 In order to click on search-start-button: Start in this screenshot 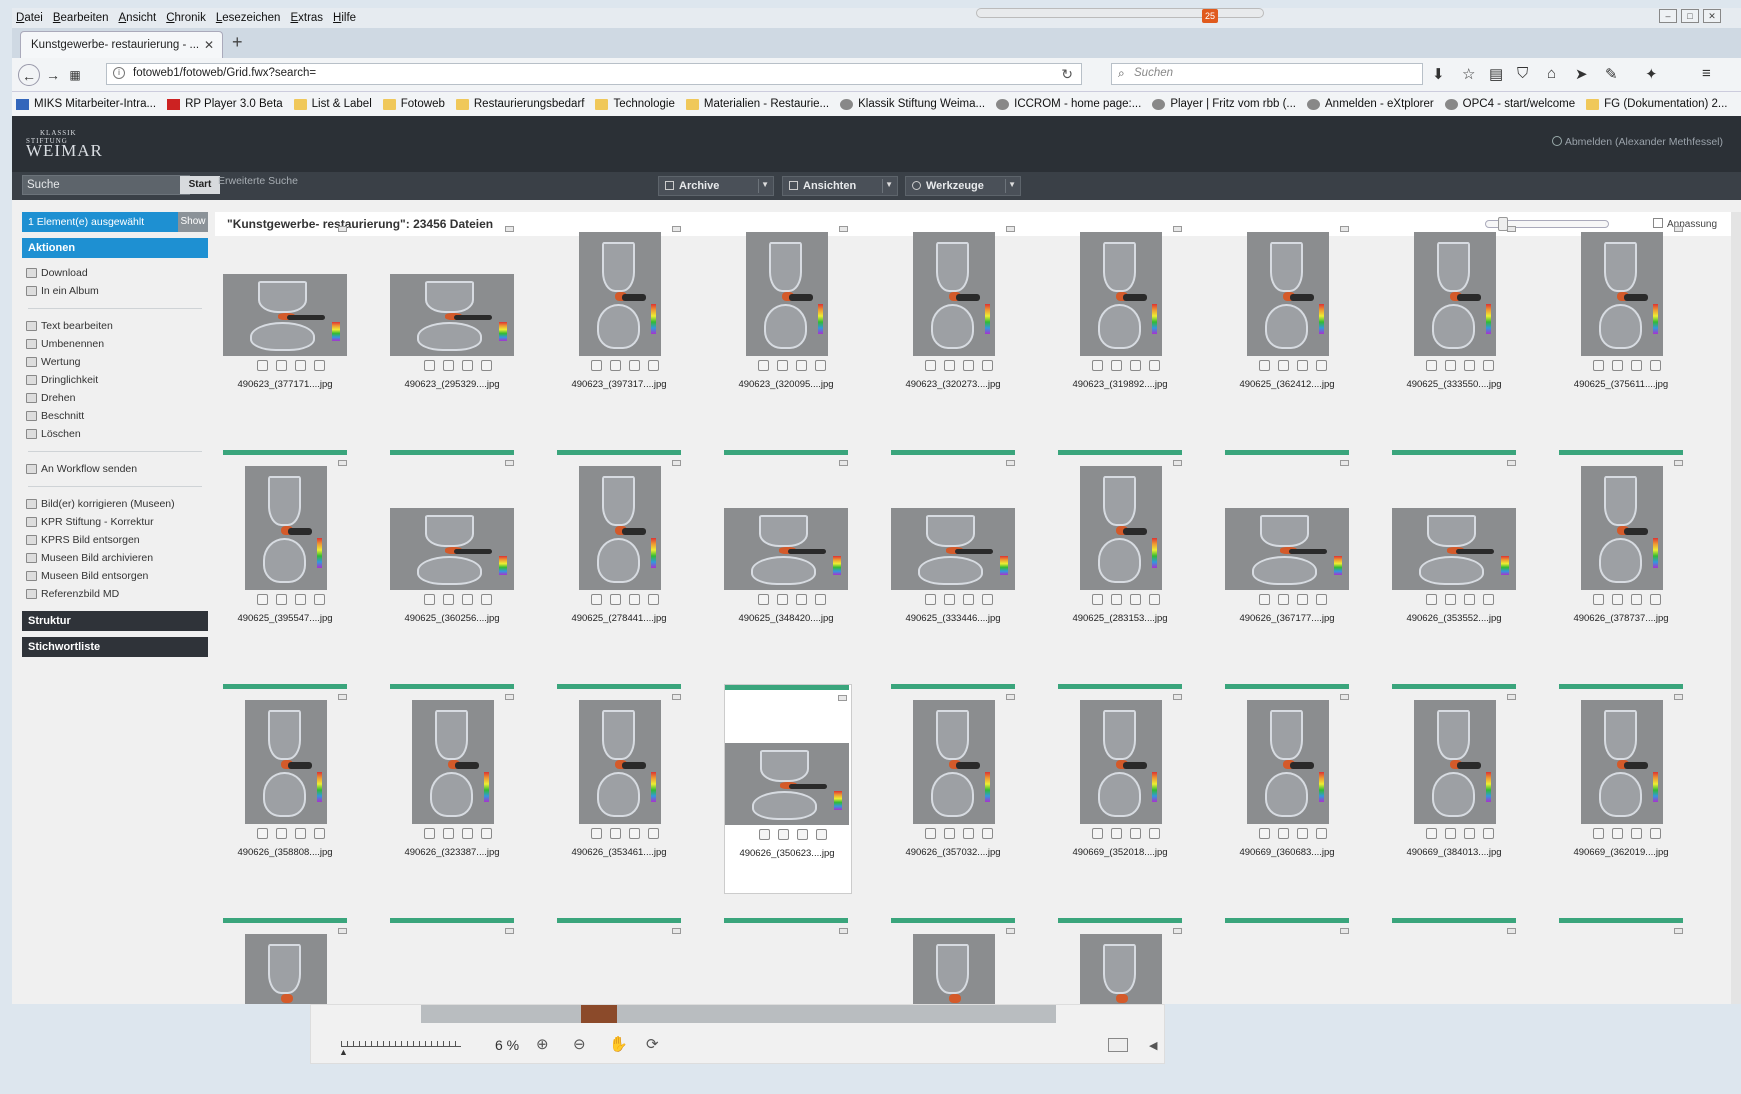, I will do `click(200, 185)`.